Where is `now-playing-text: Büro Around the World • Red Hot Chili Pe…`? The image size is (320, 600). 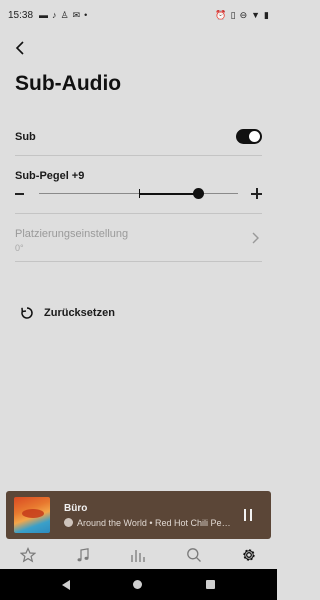
now-playing-text: Büro Around the World • Red Hot Chili Pe… is located at coordinates (149, 515).